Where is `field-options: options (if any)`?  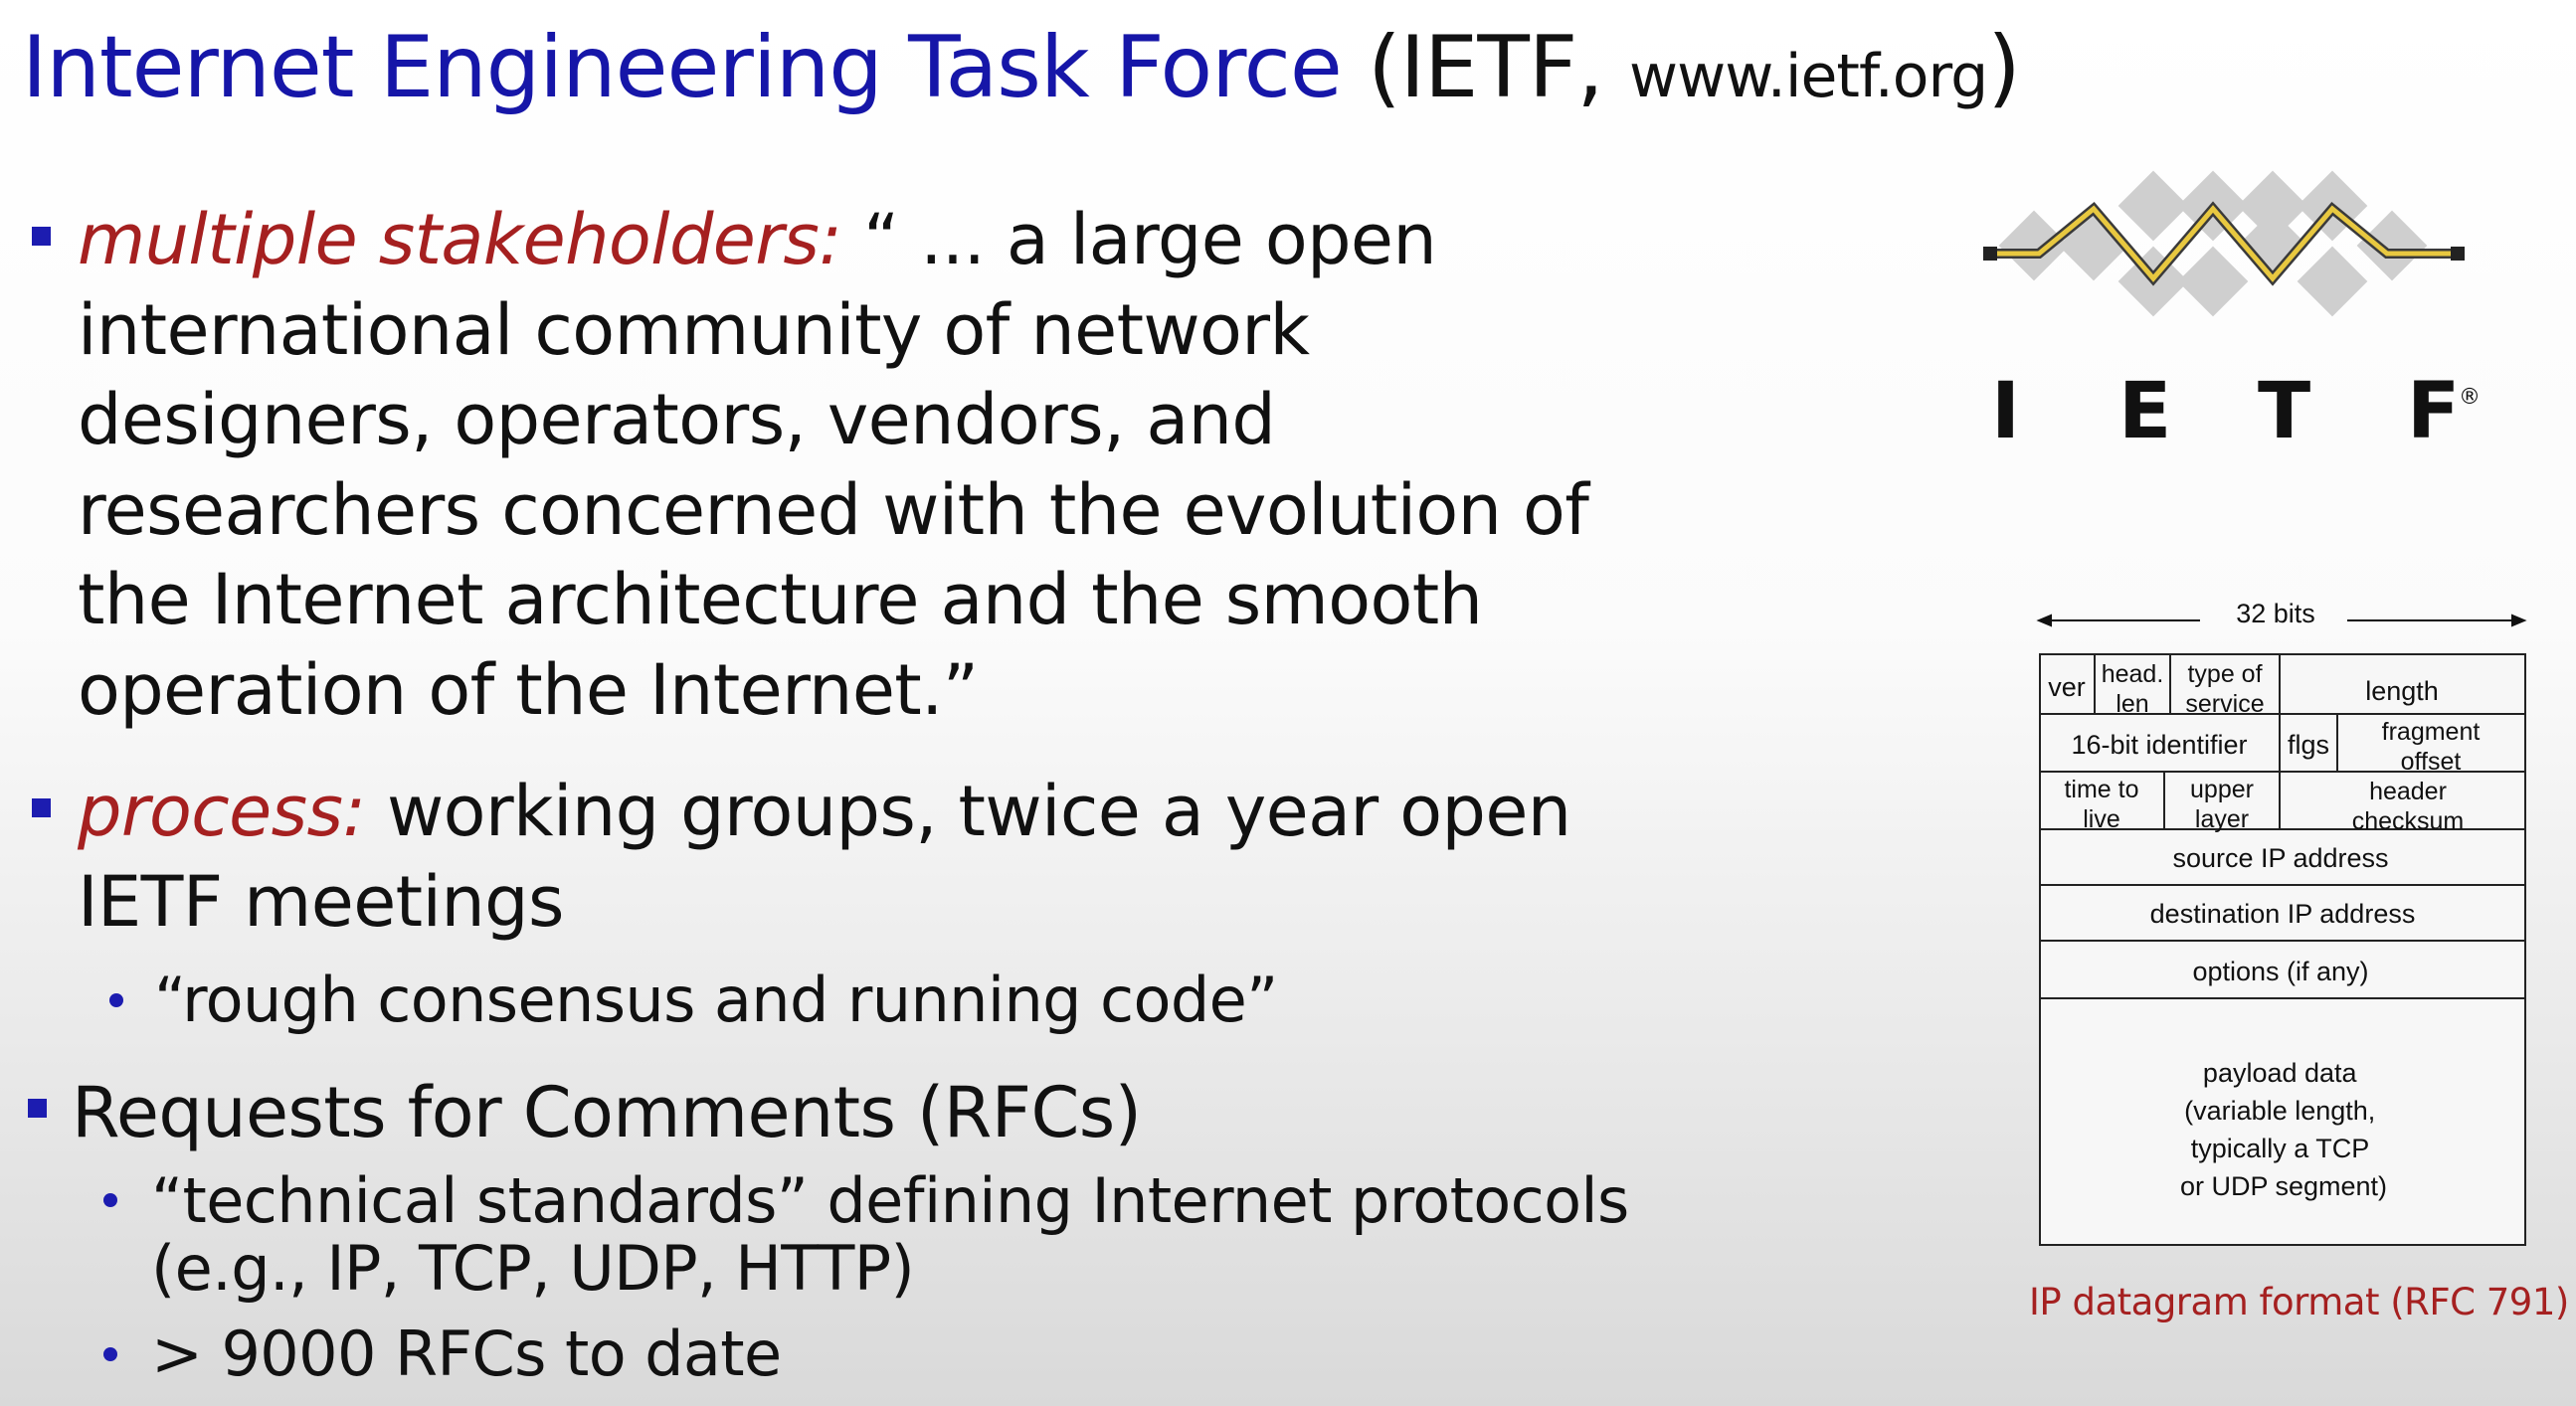
field-options: options (if any) is located at coordinates (2280, 972).